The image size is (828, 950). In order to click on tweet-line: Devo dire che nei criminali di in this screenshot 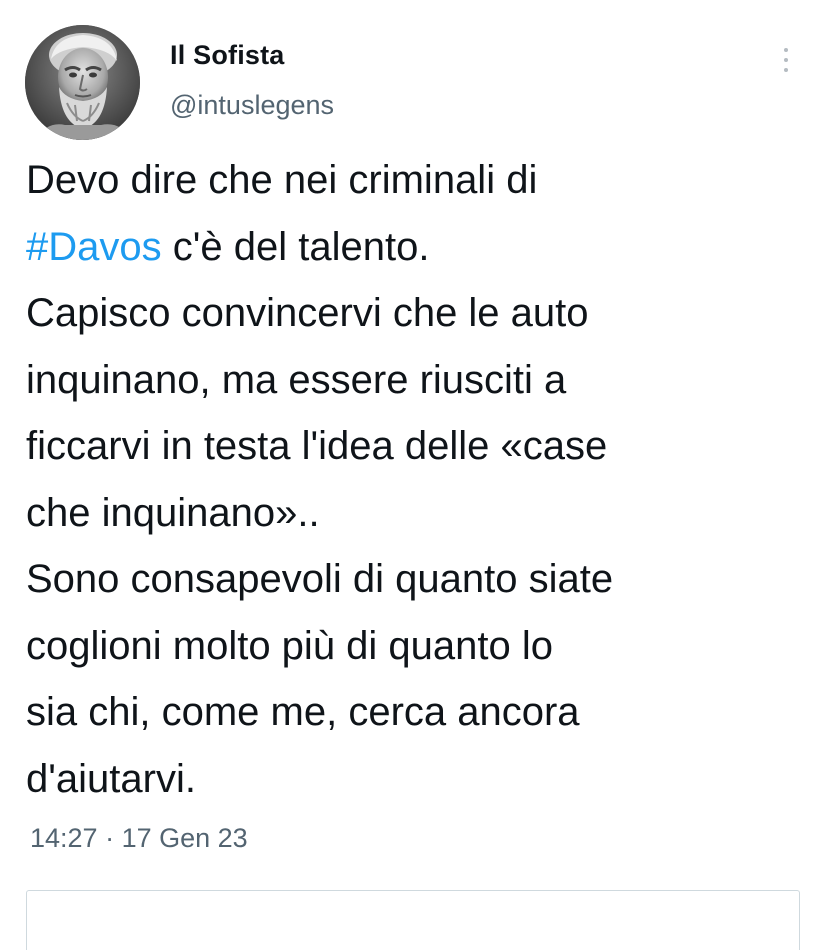, I will do `click(282, 180)`.